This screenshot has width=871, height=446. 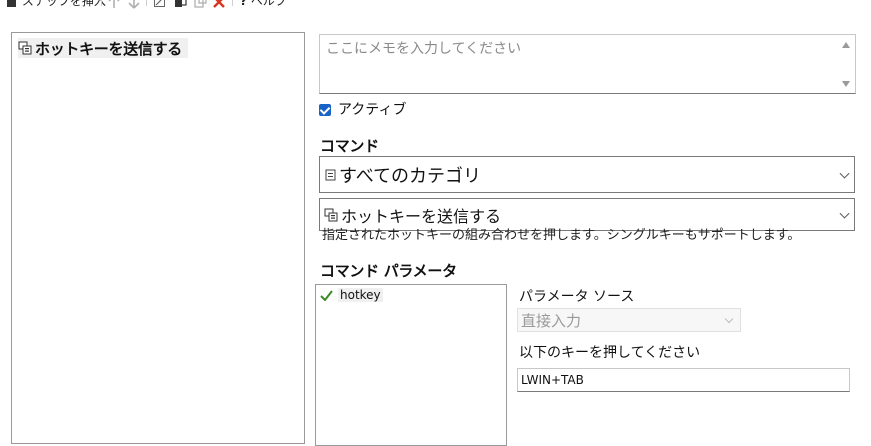 I want to click on move-up-button, so click(x=114, y=6).